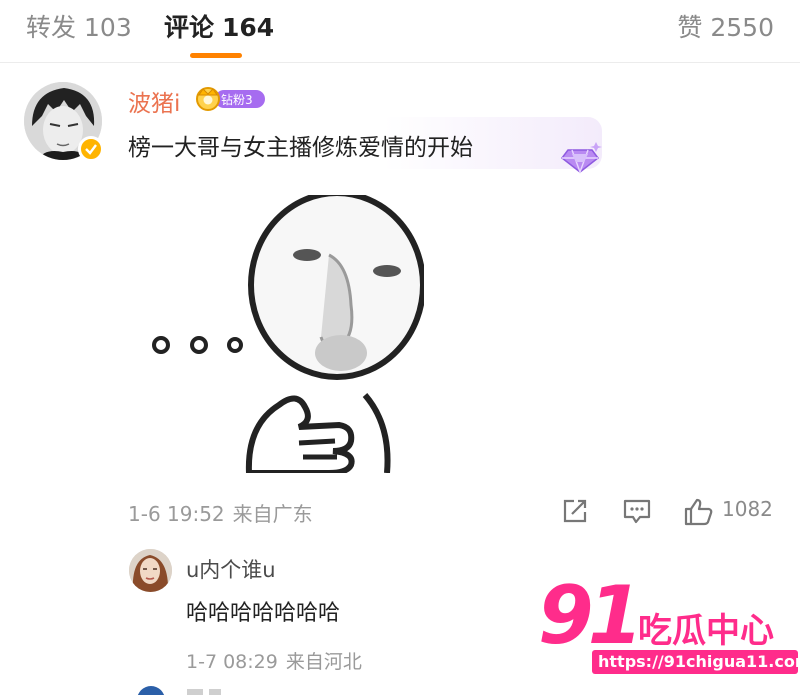 The width and height of the screenshot is (800, 695). I want to click on reply-meta: 1-7 08:29 来自河北, so click(274, 660).